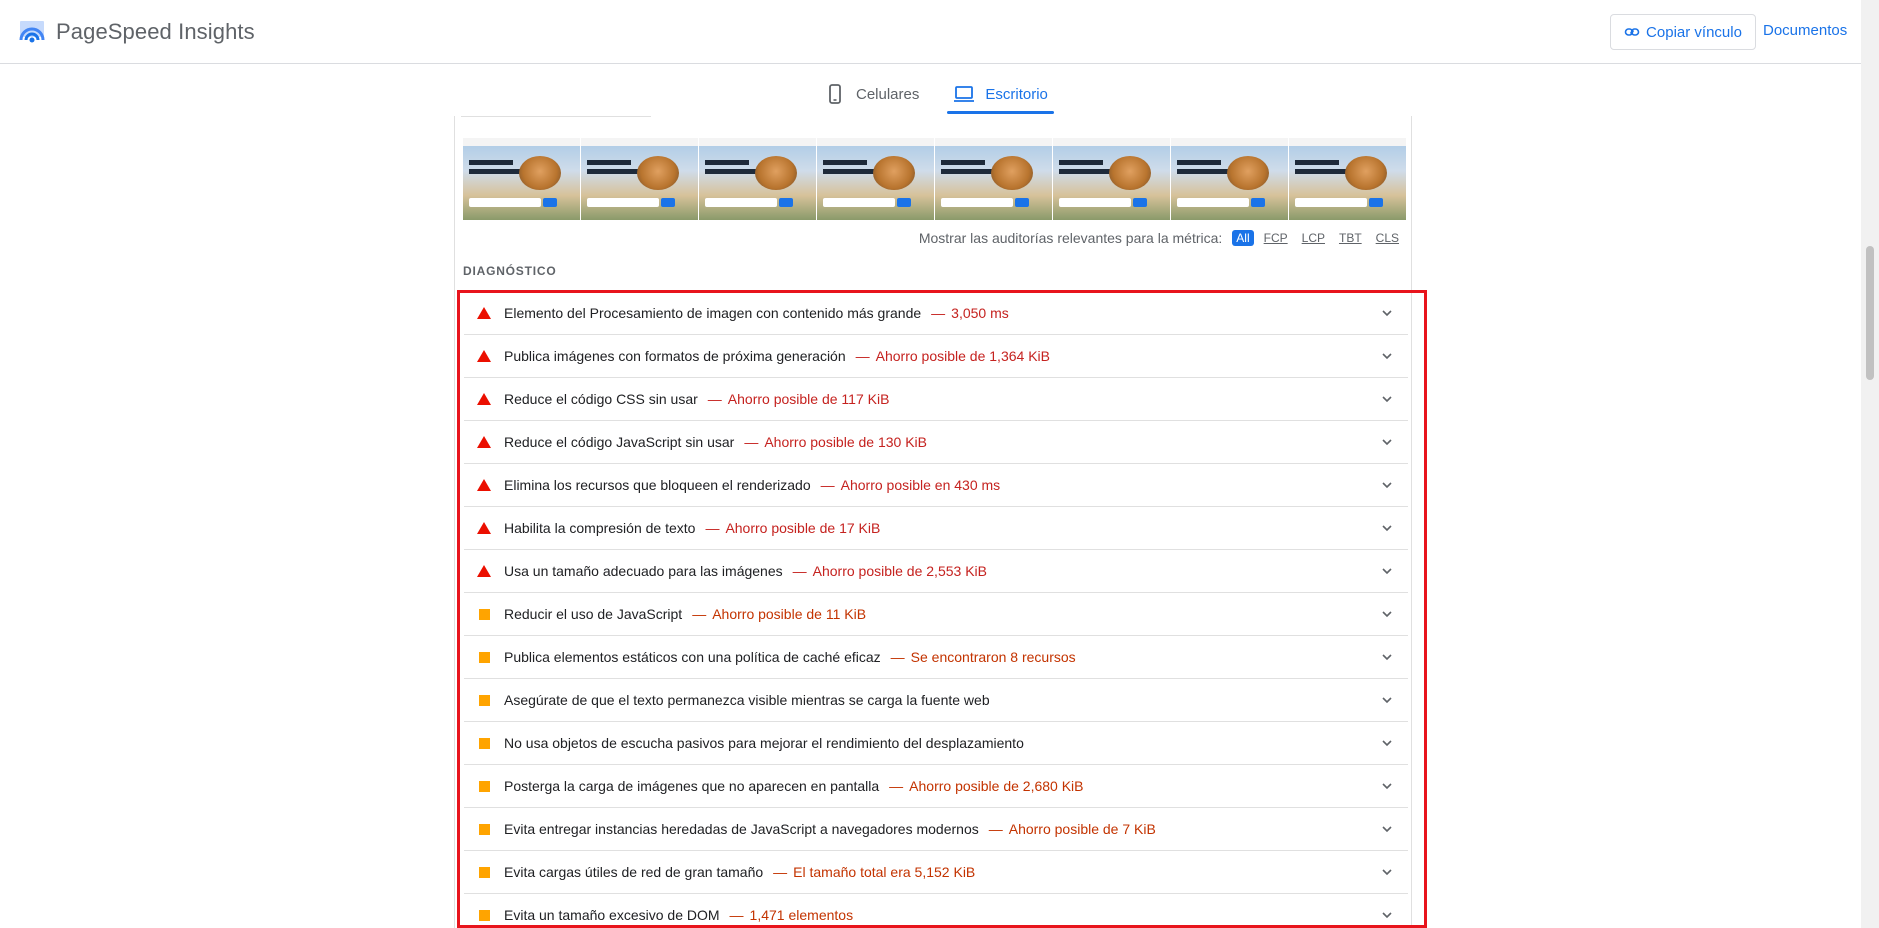 The height and width of the screenshot is (928, 1879). Describe the element at coordinates (1870, 313) in the screenshot. I see `scroll-thumb` at that location.